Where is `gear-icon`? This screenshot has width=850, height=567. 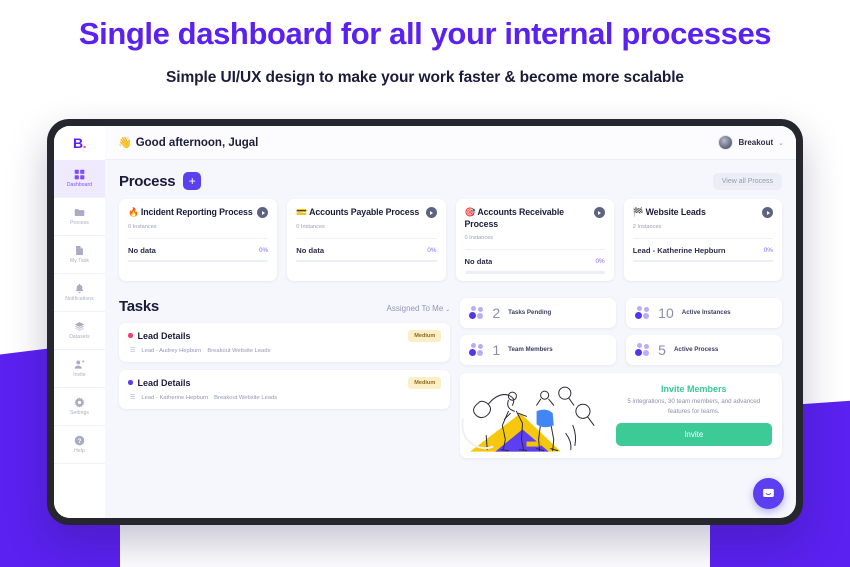 gear-icon is located at coordinates (79, 402).